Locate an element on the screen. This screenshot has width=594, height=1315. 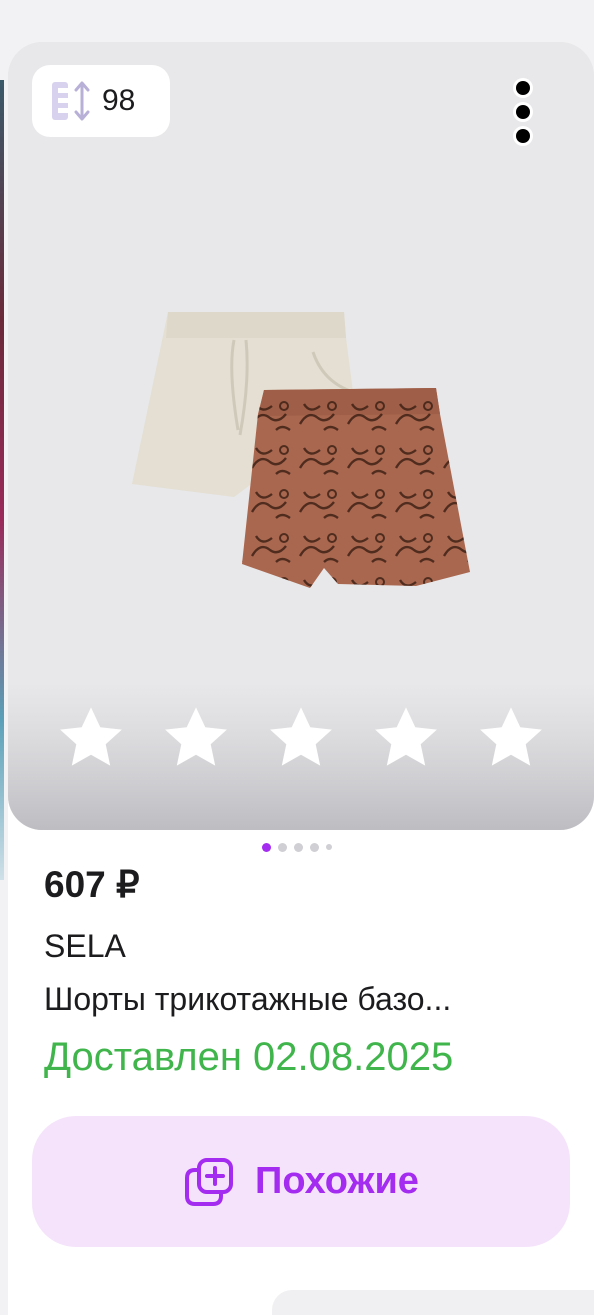
similar-button-label: Похожие is located at coordinates (337, 1181).